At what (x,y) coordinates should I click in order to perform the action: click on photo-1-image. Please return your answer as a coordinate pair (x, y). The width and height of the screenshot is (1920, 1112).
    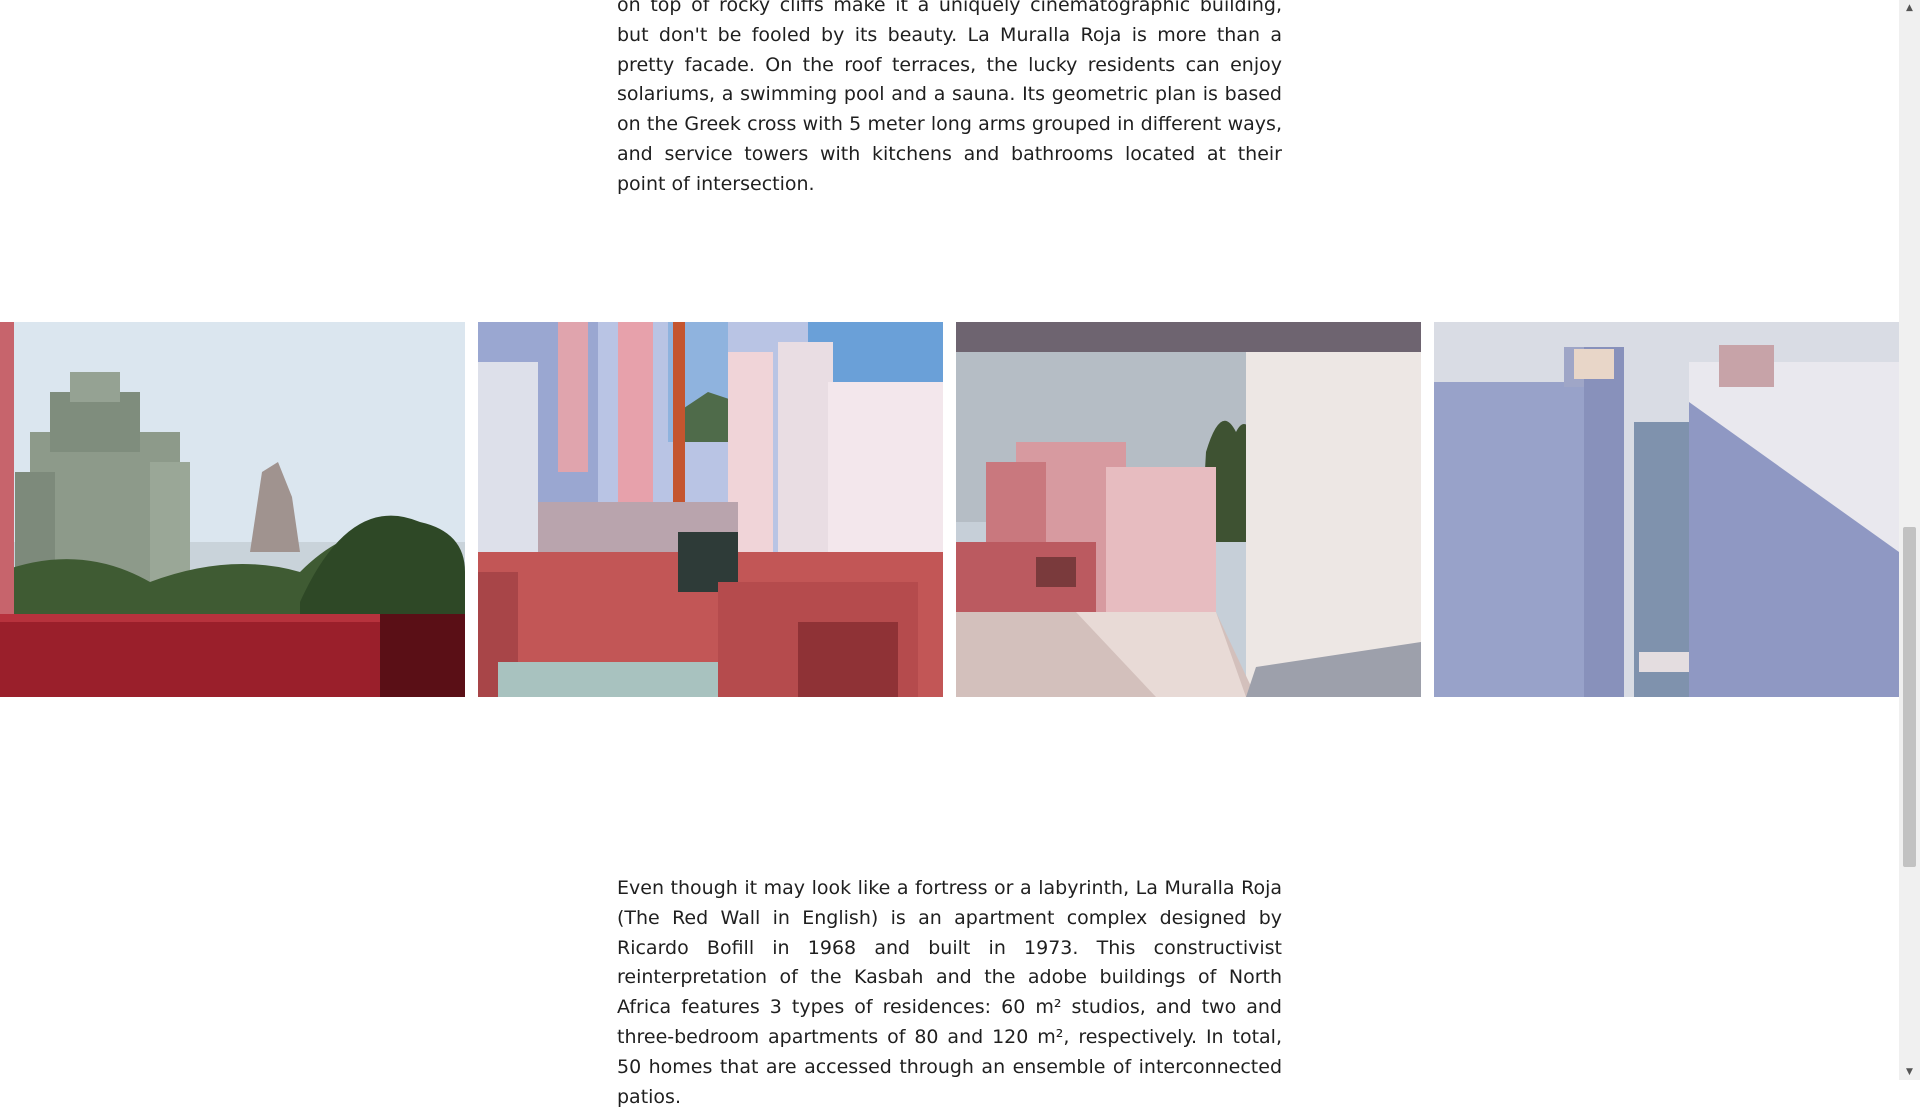
    Looking at the image, I should click on (232, 509).